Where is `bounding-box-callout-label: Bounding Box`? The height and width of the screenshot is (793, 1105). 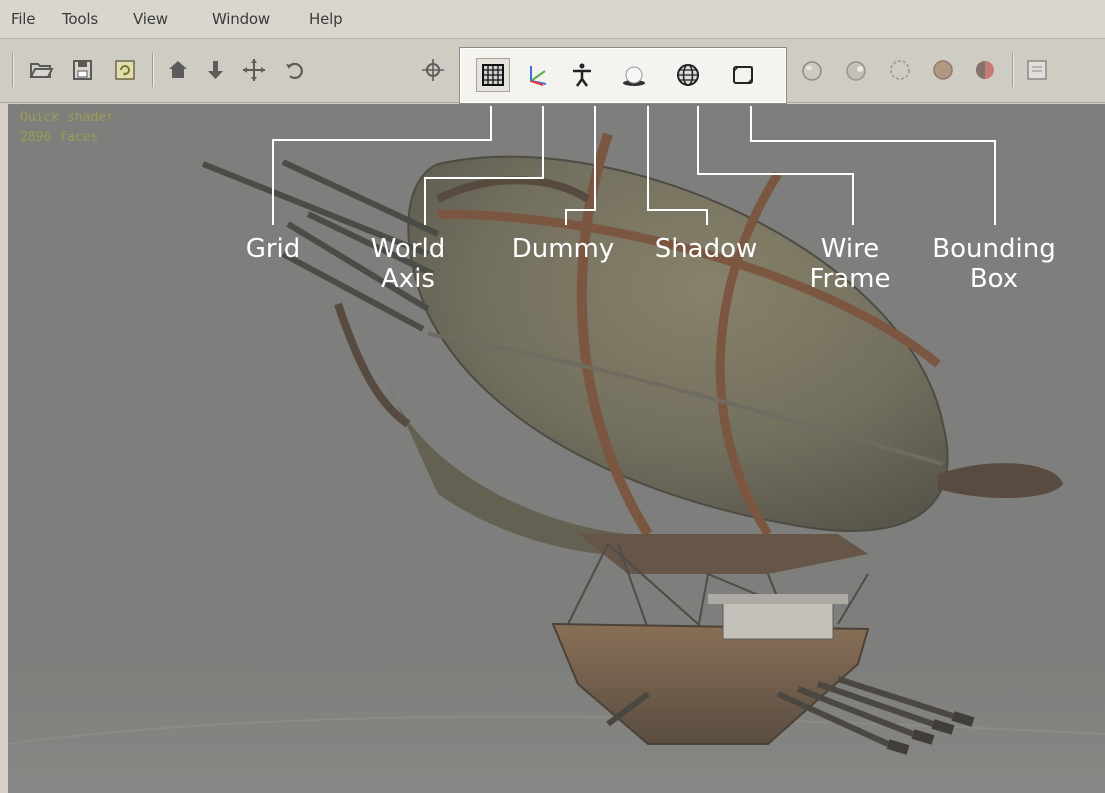 bounding-box-callout-label: Bounding Box is located at coordinates (994, 264).